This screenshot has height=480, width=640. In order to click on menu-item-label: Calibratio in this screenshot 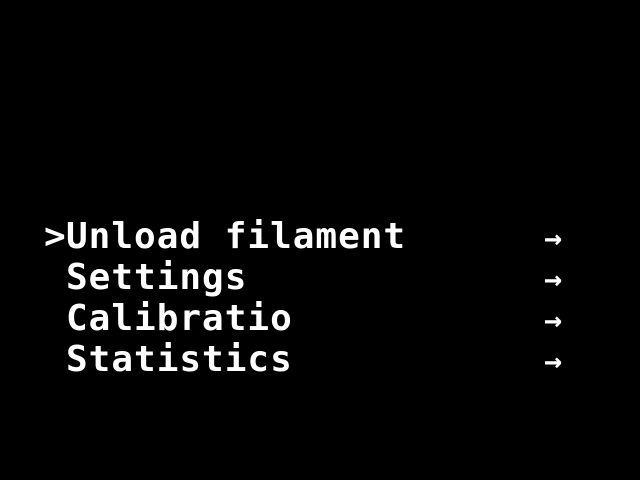, I will do `click(179, 318)`.